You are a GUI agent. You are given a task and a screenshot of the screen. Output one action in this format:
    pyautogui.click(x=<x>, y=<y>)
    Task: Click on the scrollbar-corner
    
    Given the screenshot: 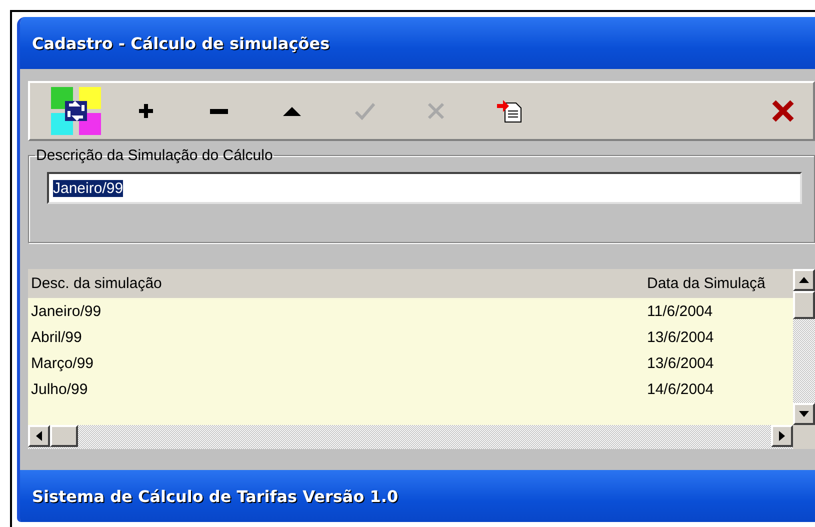 What is the action you would take?
    pyautogui.click(x=804, y=437)
    